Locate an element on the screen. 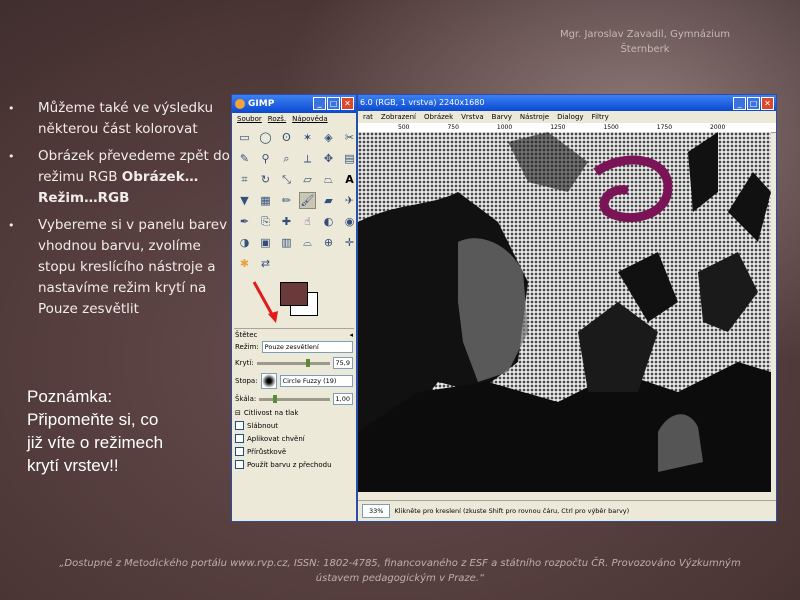 The image size is (800, 600). pressure-row: ⊟ Citlivost na tlak is located at coordinates (294, 413).